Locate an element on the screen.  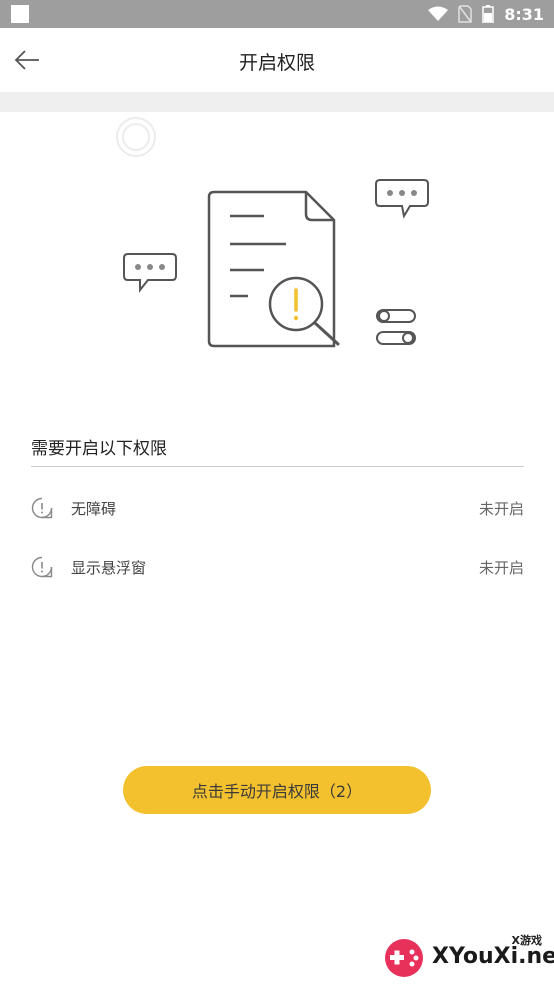
permission-name: 无障碍 is located at coordinates (94, 508).